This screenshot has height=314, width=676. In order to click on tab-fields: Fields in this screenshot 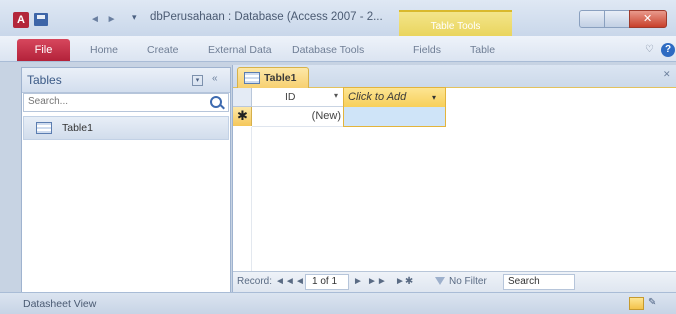, I will do `click(427, 50)`.